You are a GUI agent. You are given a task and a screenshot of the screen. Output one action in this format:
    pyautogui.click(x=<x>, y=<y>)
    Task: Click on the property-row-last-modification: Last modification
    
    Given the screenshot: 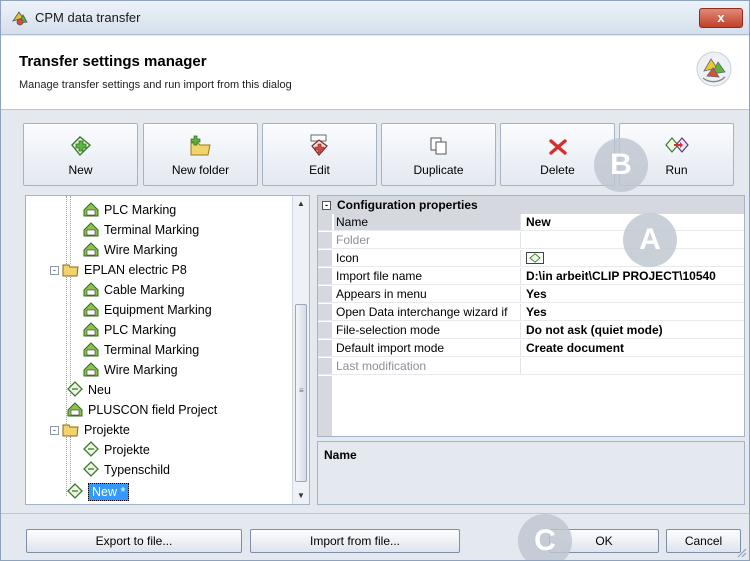 What is the action you would take?
    pyautogui.click(x=531, y=366)
    